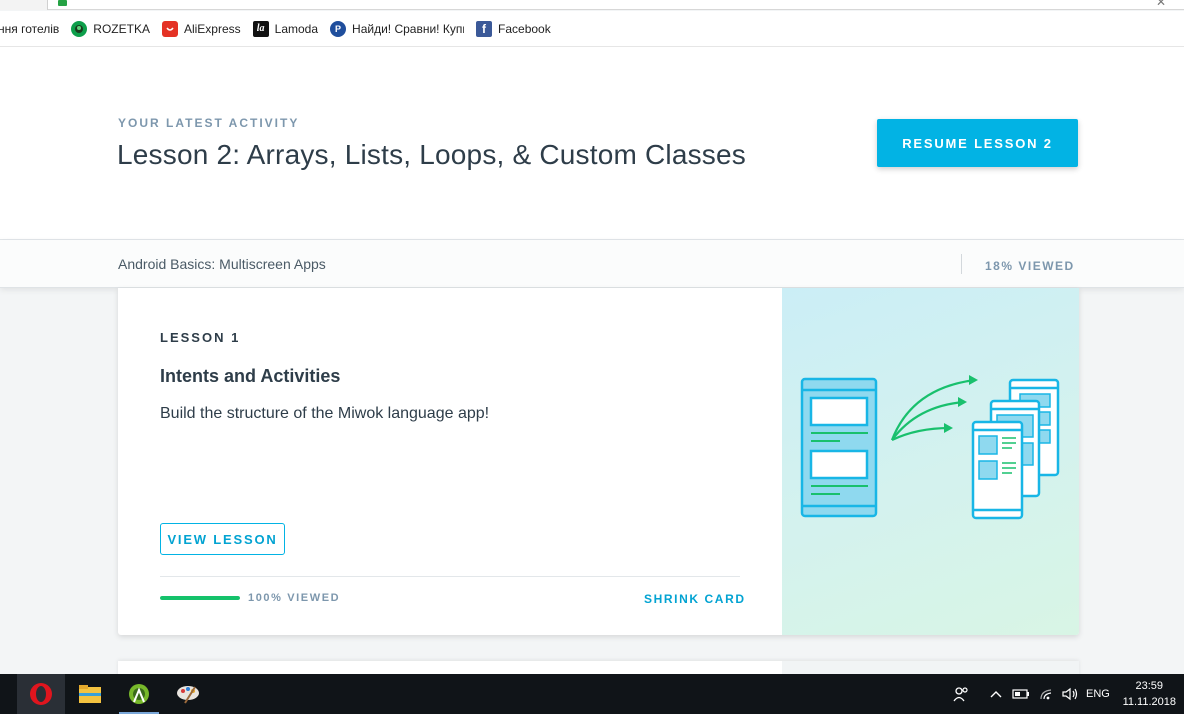 This screenshot has width=1184, height=714. I want to click on browser-tab-edge, so click(24, 5).